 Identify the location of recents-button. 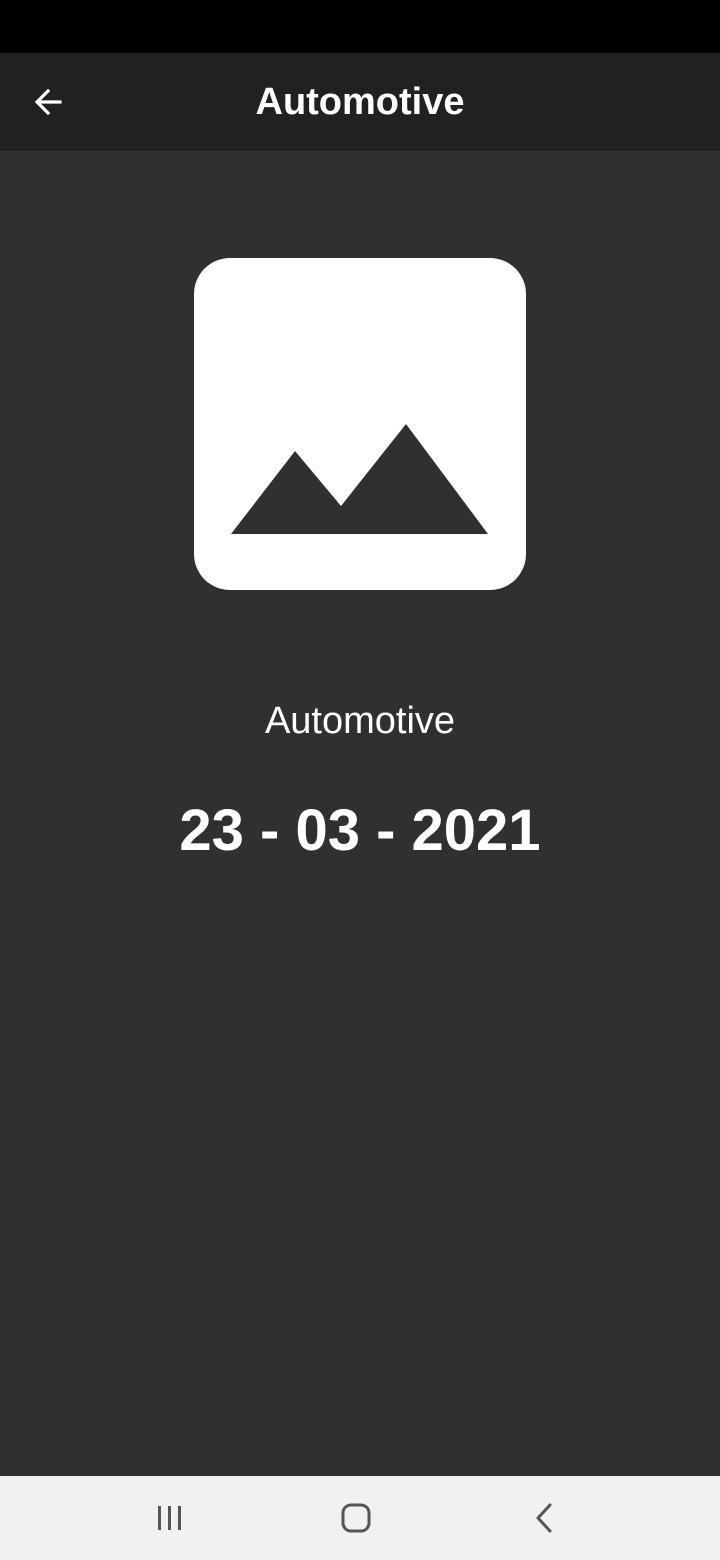
(170, 1518).